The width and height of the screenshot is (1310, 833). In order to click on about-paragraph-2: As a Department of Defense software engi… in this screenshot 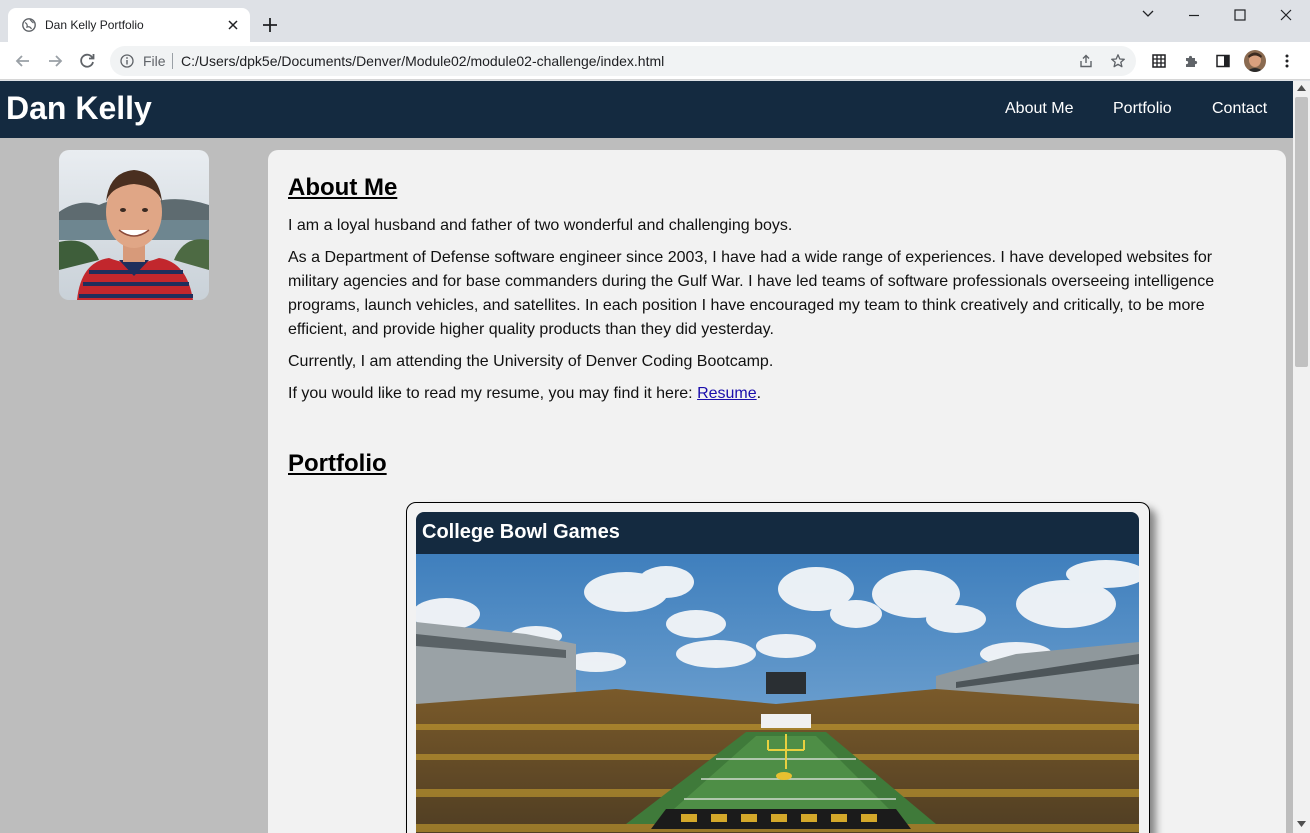, I will do `click(751, 293)`.